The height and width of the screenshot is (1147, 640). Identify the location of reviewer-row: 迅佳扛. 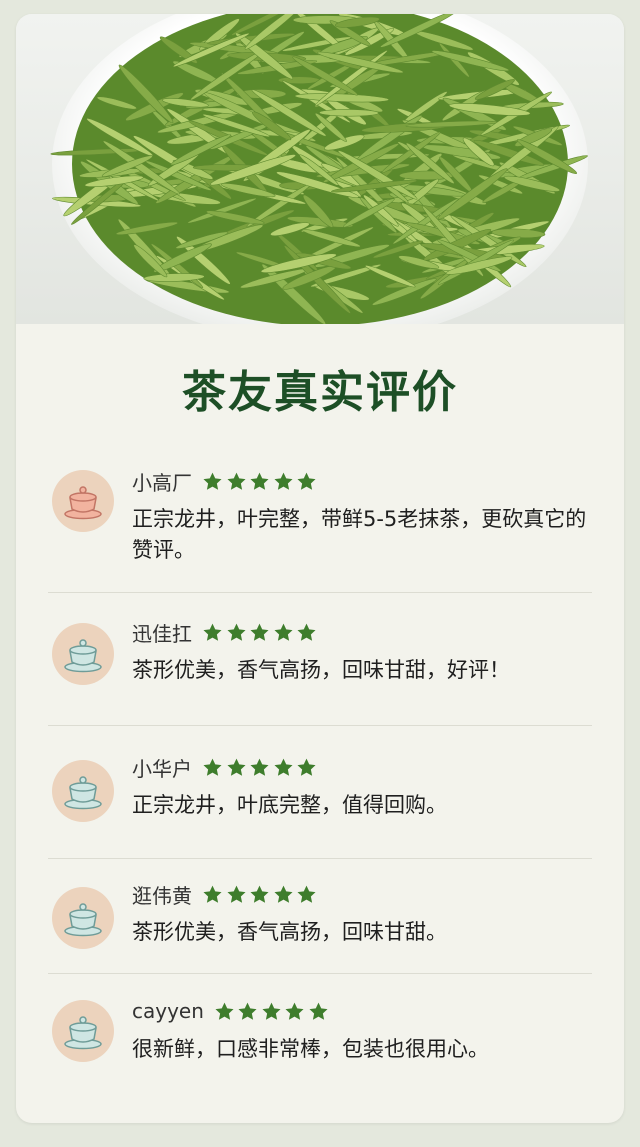
(362, 632).